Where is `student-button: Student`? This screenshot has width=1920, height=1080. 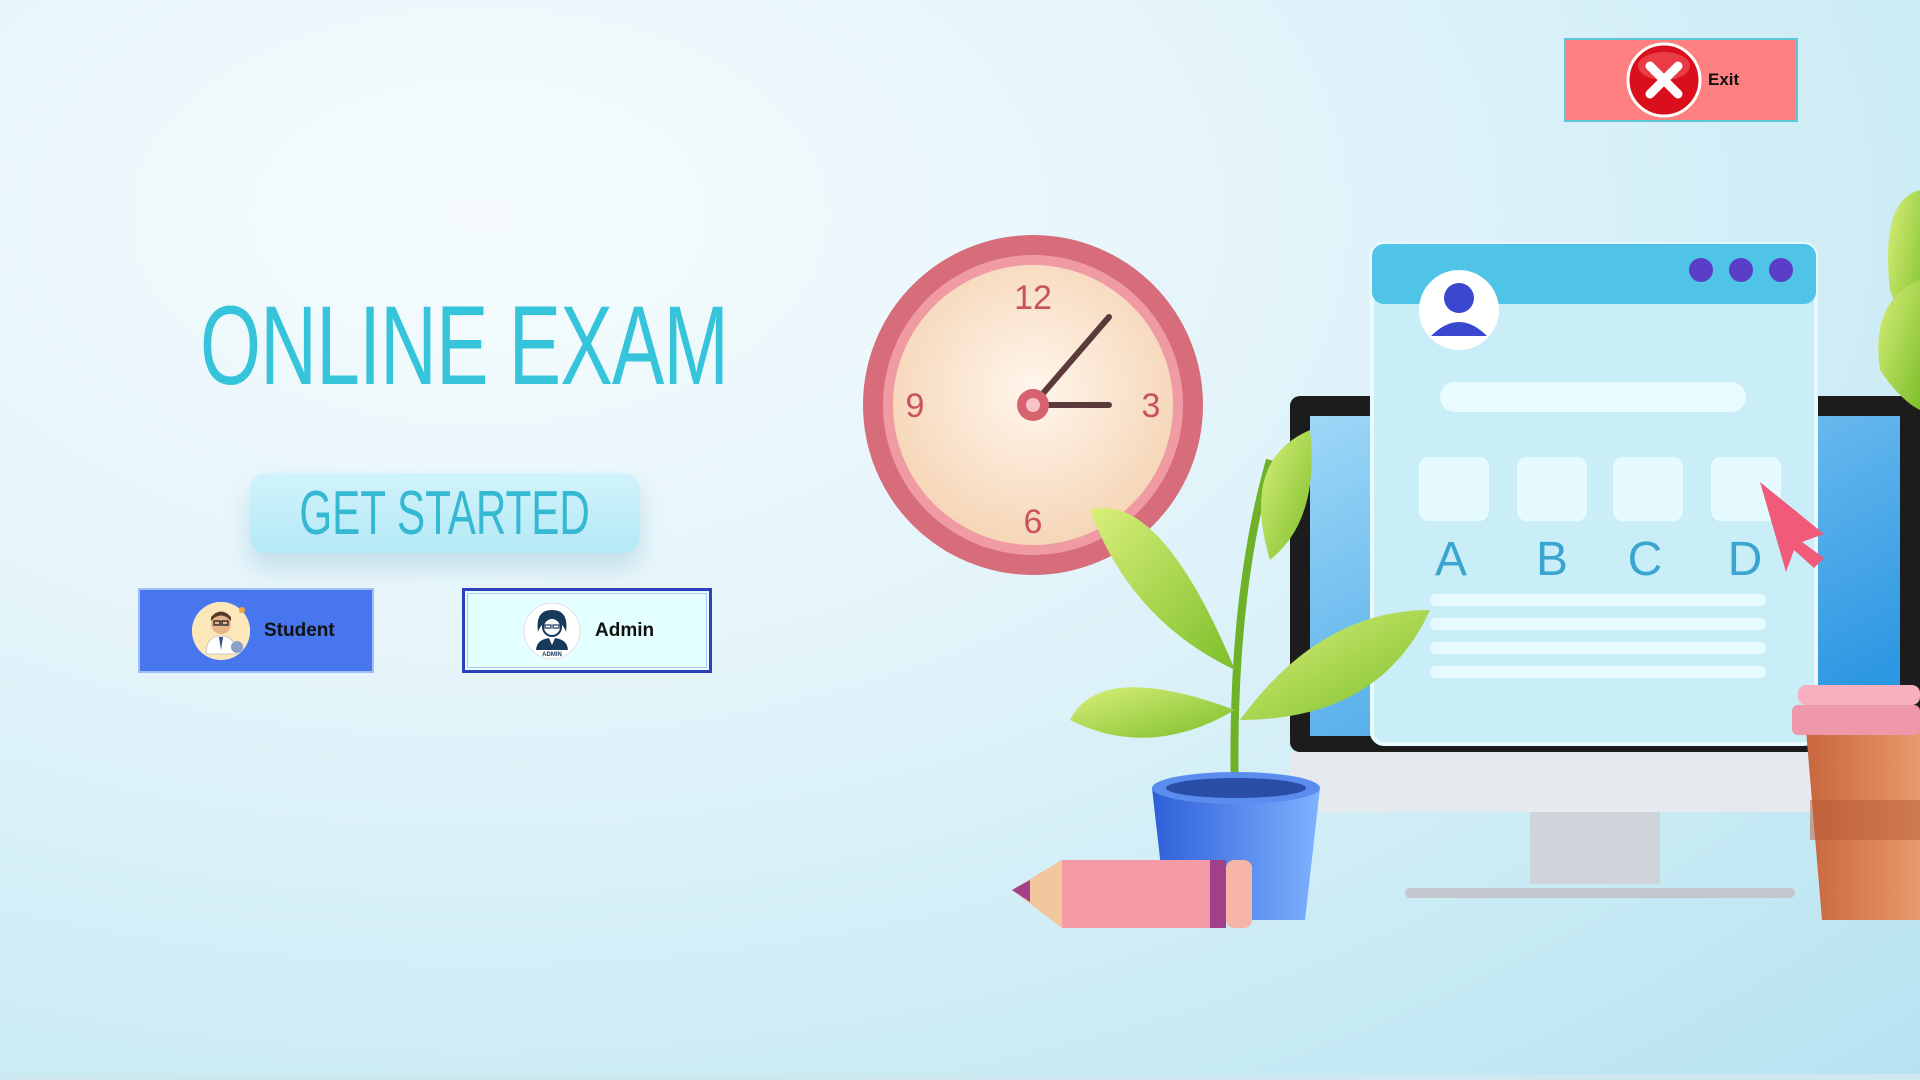
student-button: Student is located at coordinates (256, 630).